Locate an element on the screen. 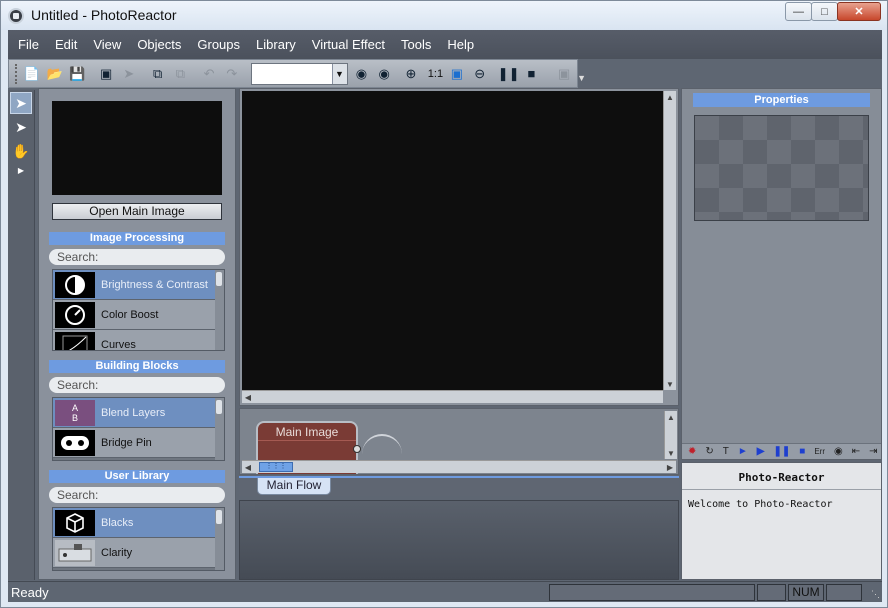 Image resolution: width=888 pixels, height=608 pixels. properties-header: Properties is located at coordinates (781, 100).